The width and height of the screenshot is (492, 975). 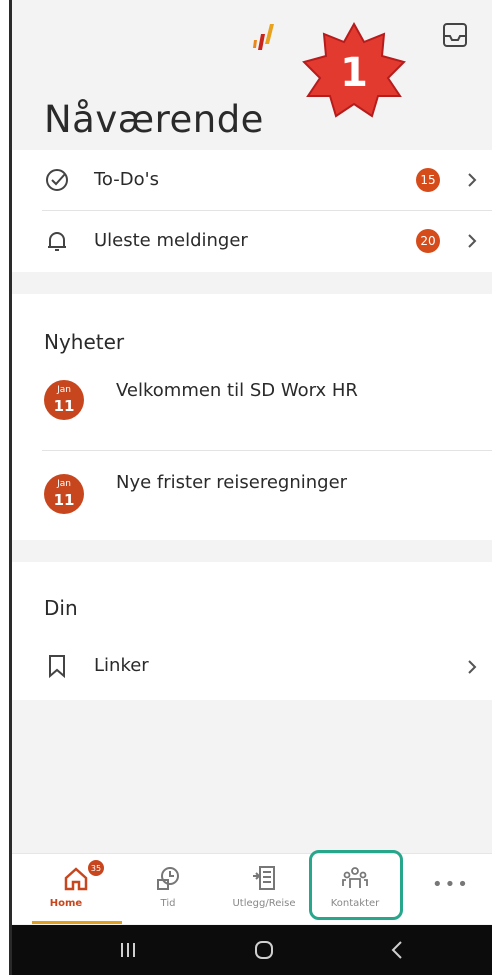 I want to click on nav-tid-label: Tid, so click(x=168, y=903).